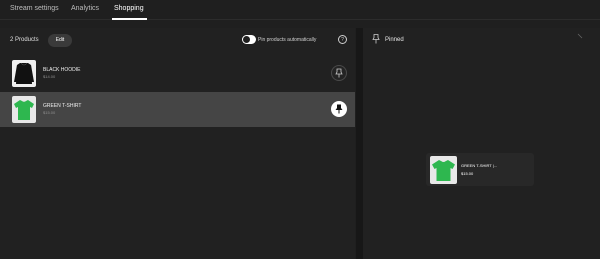  I want to click on active-tab-indicator, so click(129, 19).